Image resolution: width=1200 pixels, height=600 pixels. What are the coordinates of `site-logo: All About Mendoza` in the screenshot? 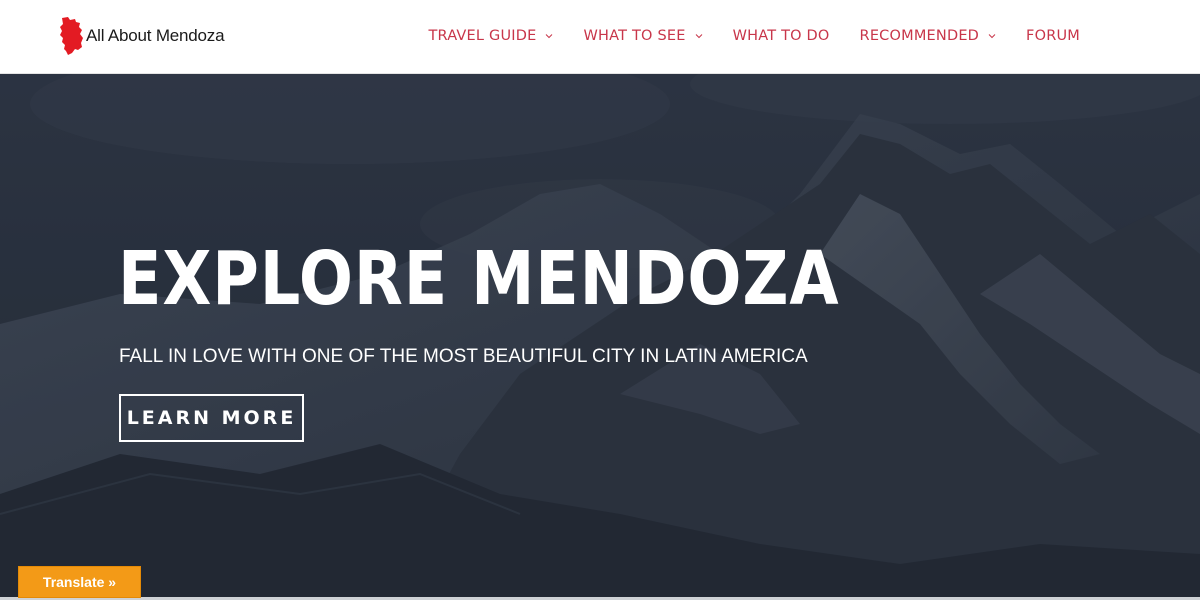 It's located at (141, 36).